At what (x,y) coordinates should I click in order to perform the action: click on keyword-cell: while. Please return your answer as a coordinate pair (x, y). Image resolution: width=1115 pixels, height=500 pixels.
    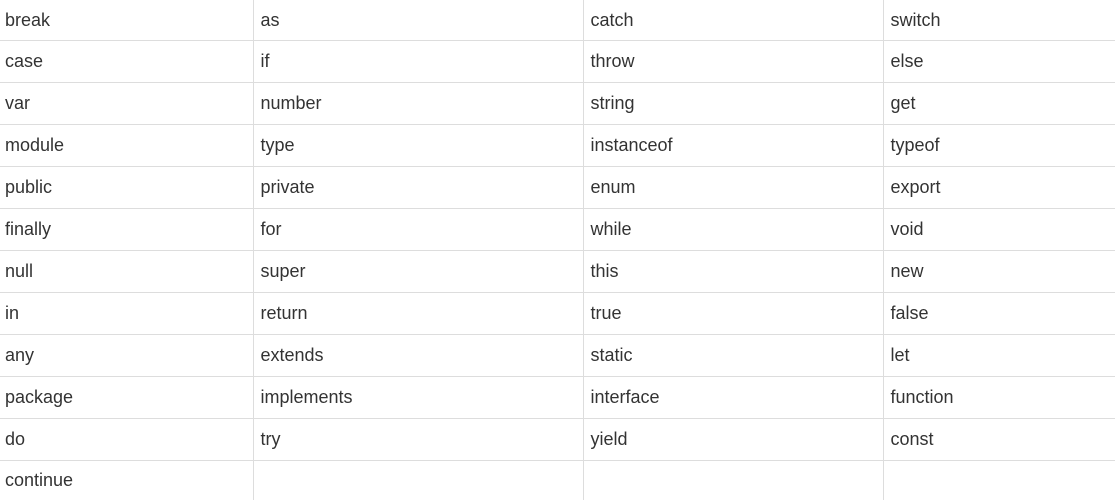
    Looking at the image, I should click on (732, 228).